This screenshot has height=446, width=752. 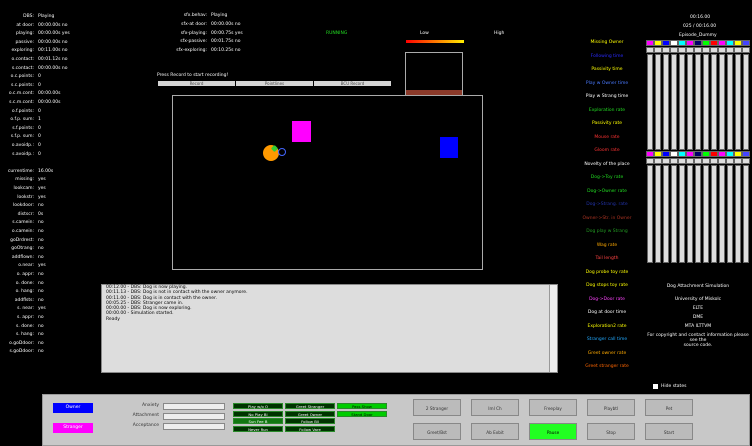 What do you see at coordinates (553, 328) in the screenshot?
I see `log-scrollbar` at bounding box center [553, 328].